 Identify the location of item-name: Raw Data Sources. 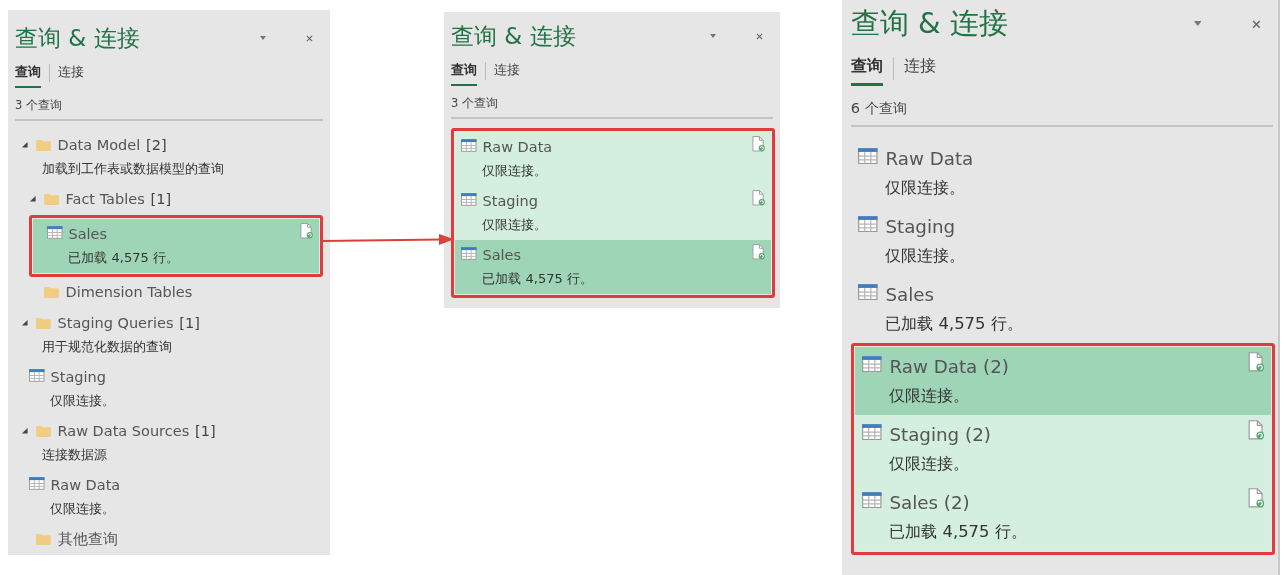
(123, 431).